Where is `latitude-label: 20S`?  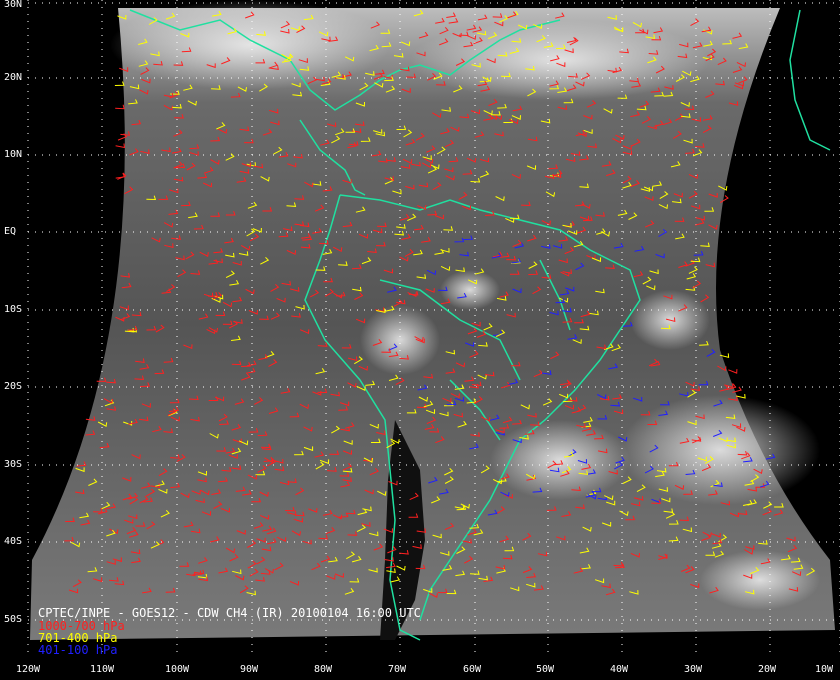
latitude-label: 20S is located at coordinates (13, 386).